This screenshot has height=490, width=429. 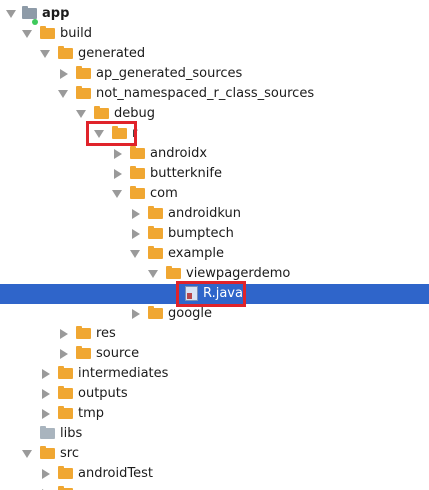 What do you see at coordinates (123, 373) in the screenshot?
I see `tree-item-label: intermediates` at bounding box center [123, 373].